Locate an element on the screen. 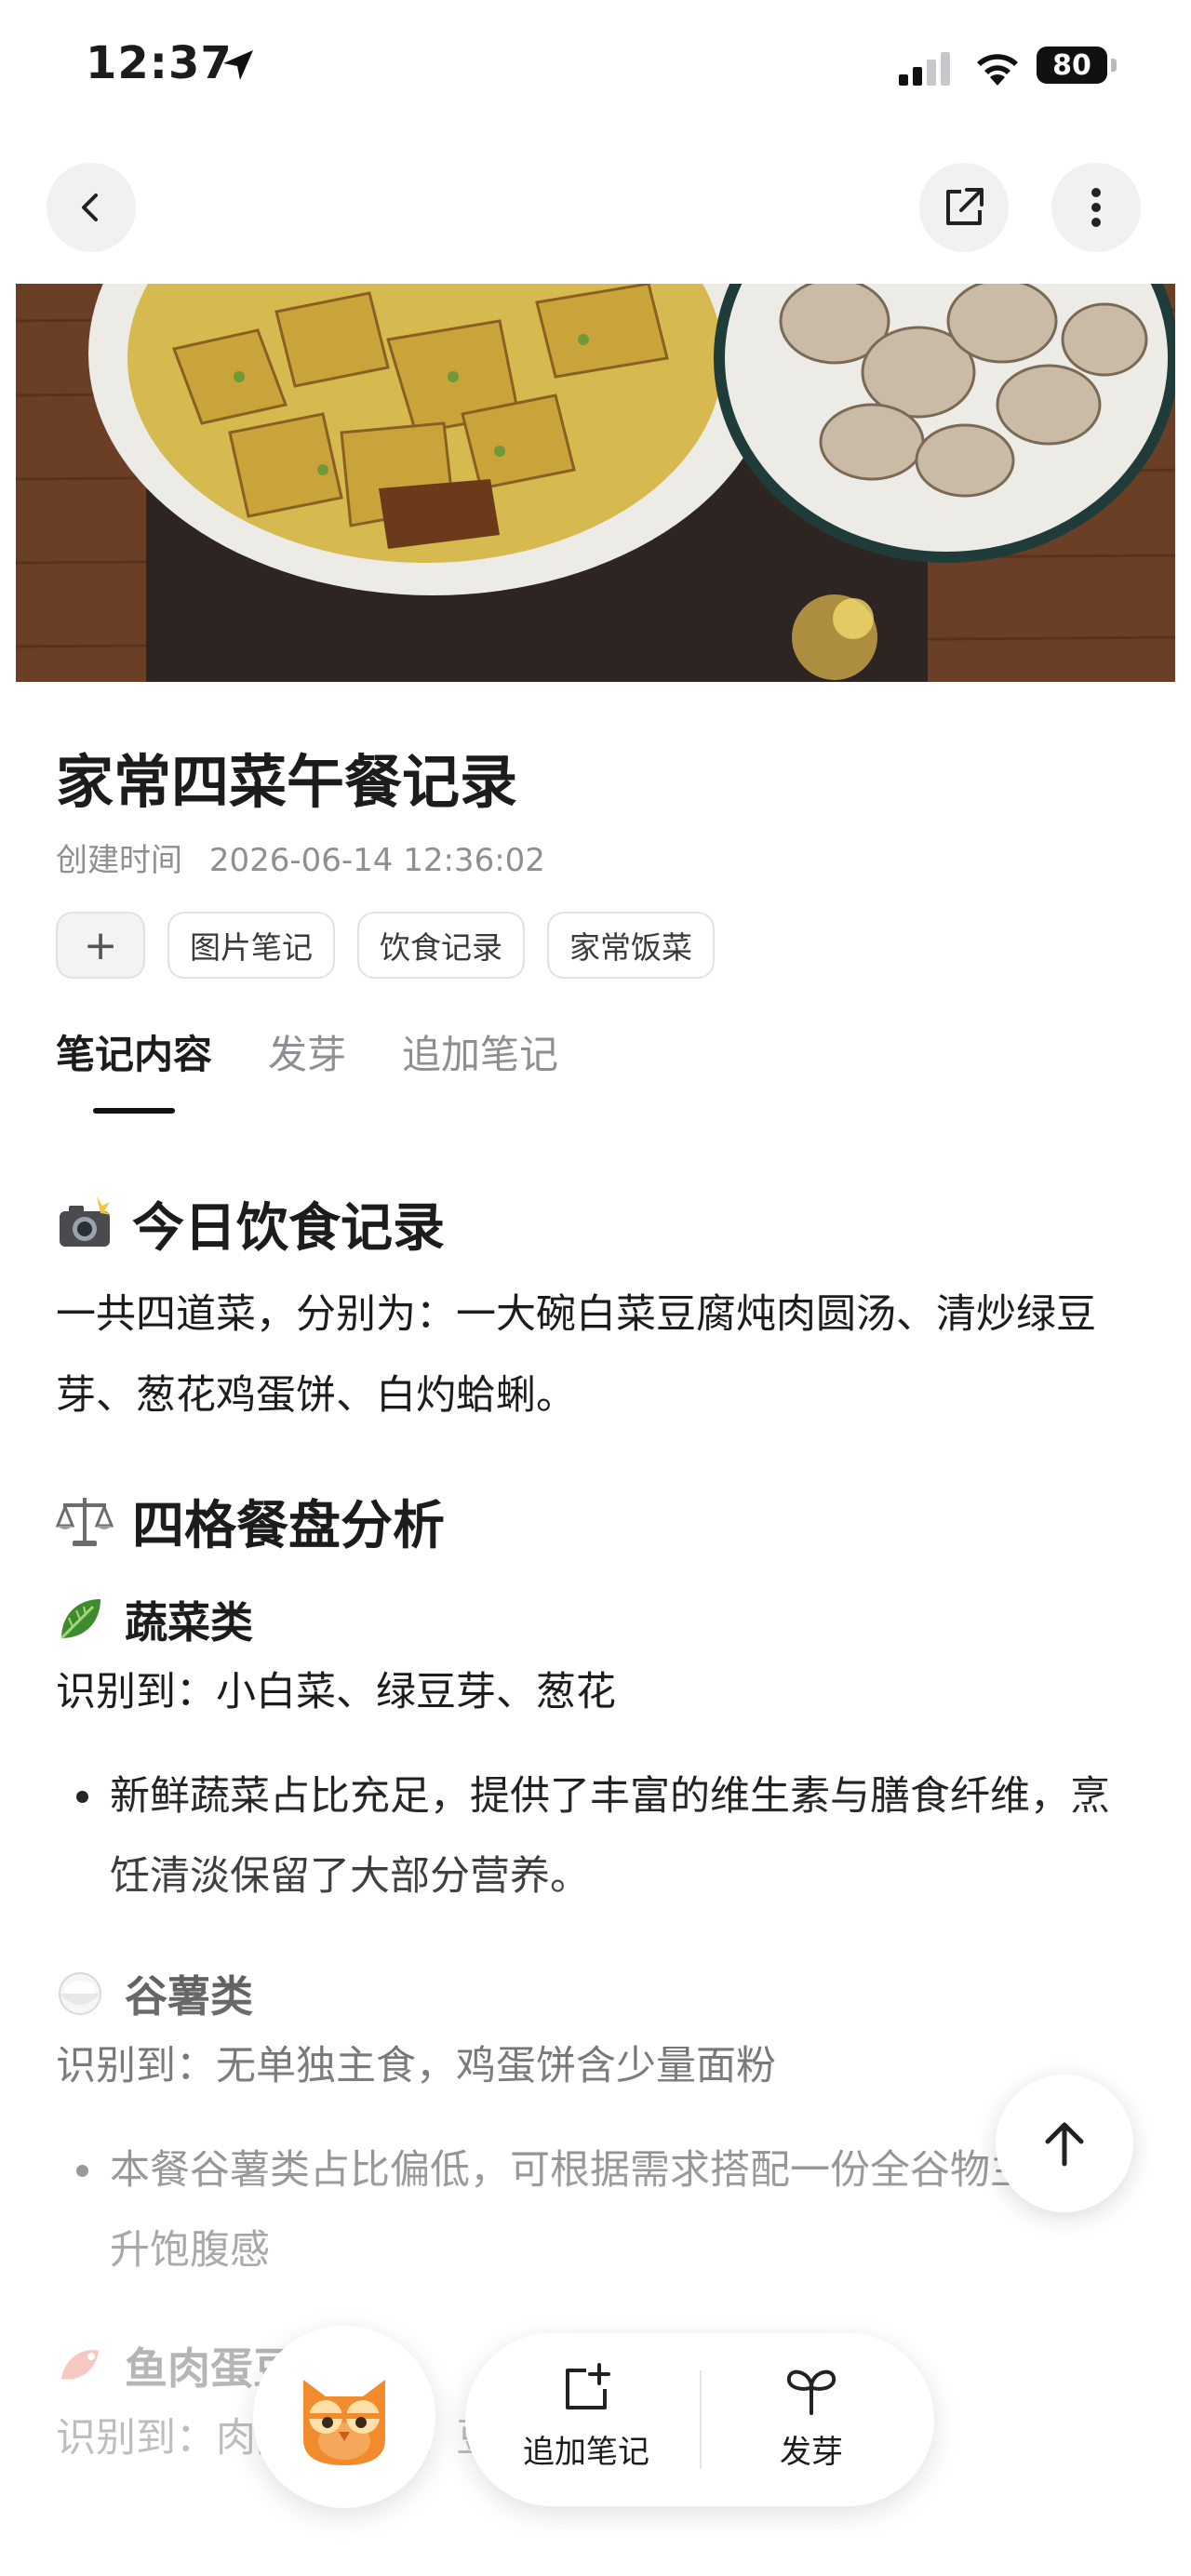 The image size is (1191, 2576). back-button is located at coordinates (91, 207).